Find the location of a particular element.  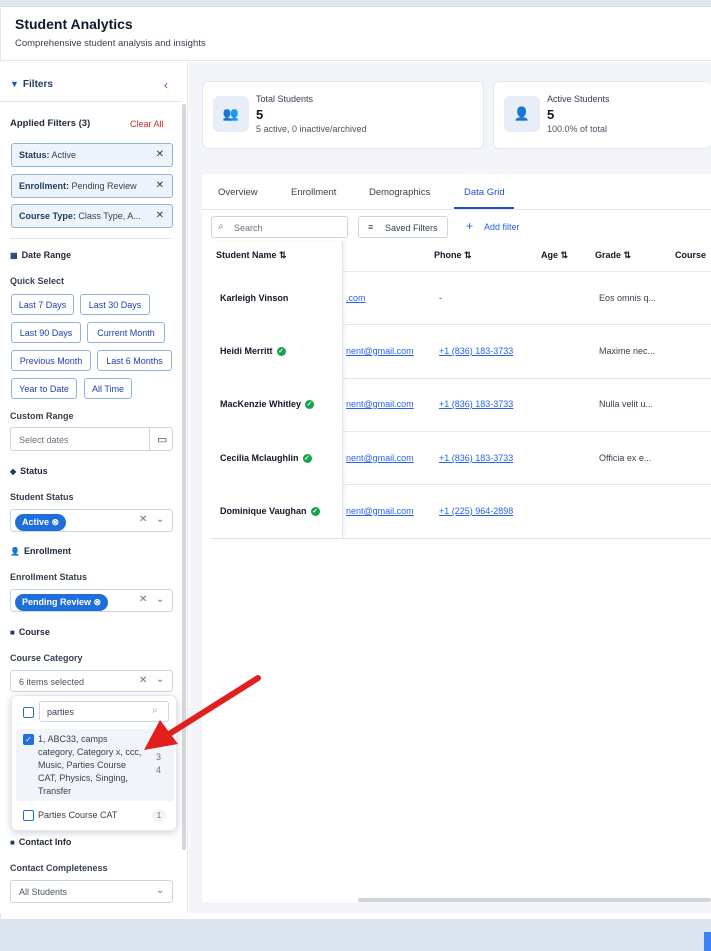

header-label: Grade is located at coordinates (608, 255).